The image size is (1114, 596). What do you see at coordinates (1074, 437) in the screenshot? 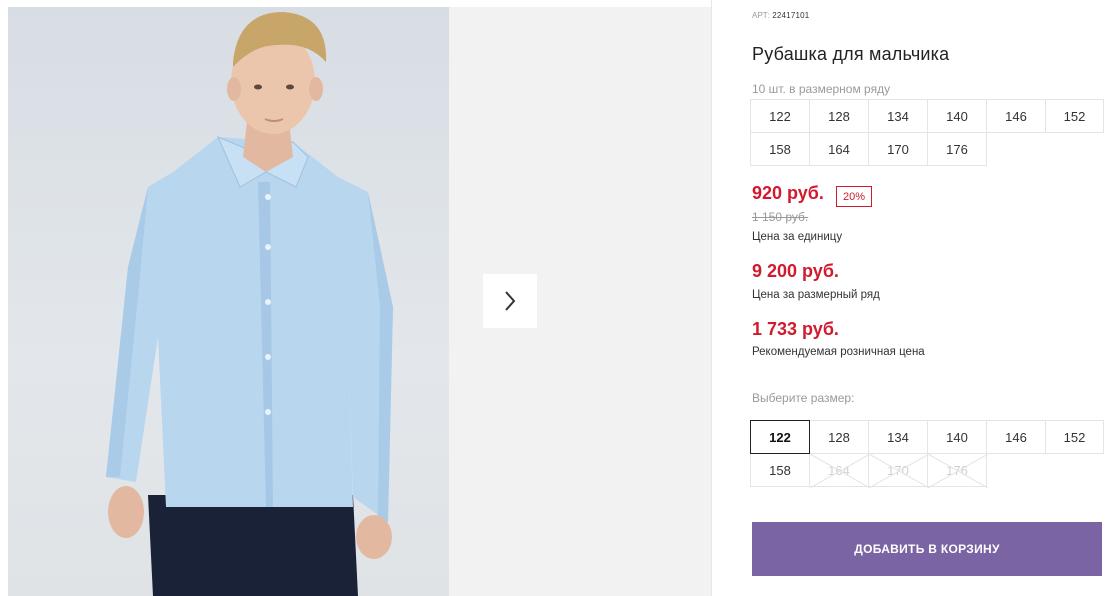
I see `size-option-152: 152` at bounding box center [1074, 437].